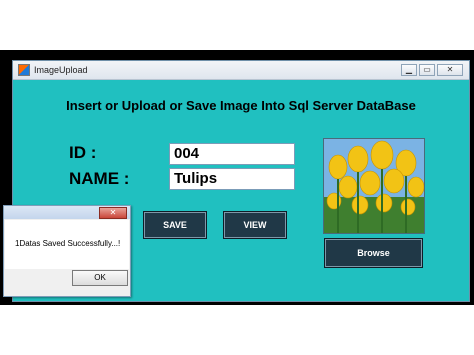 This screenshot has width=474, height=355. I want to click on message-text: 1Datas Saved Successfully...!, so click(68, 243).